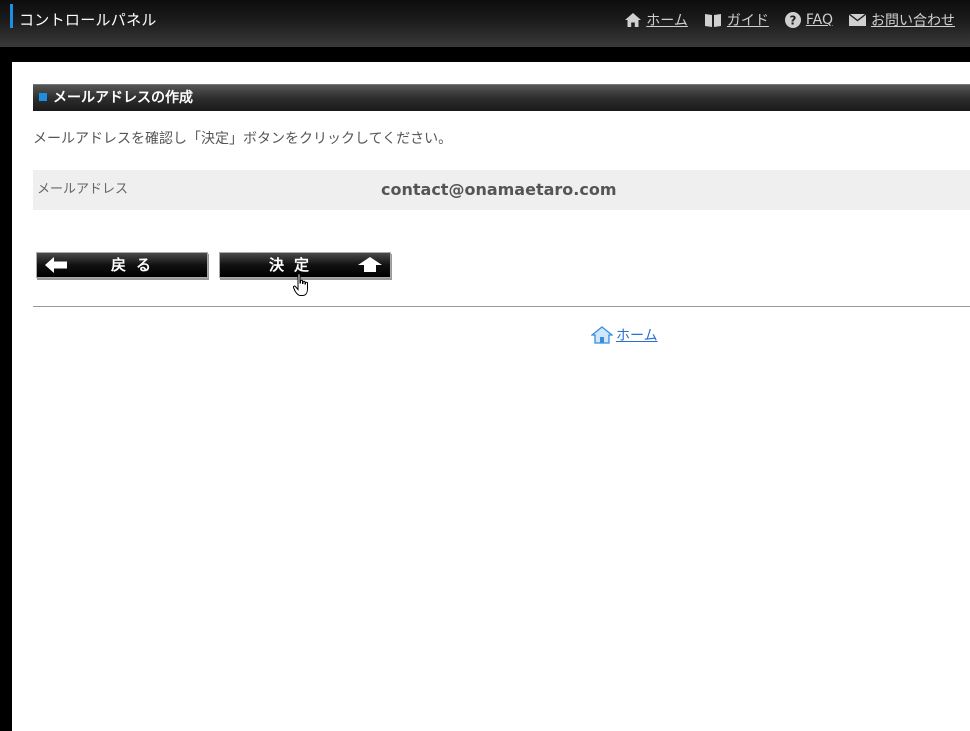  Describe the element at coordinates (501, 97) in the screenshot. I see `section-header: メールアドレスの作成` at that location.